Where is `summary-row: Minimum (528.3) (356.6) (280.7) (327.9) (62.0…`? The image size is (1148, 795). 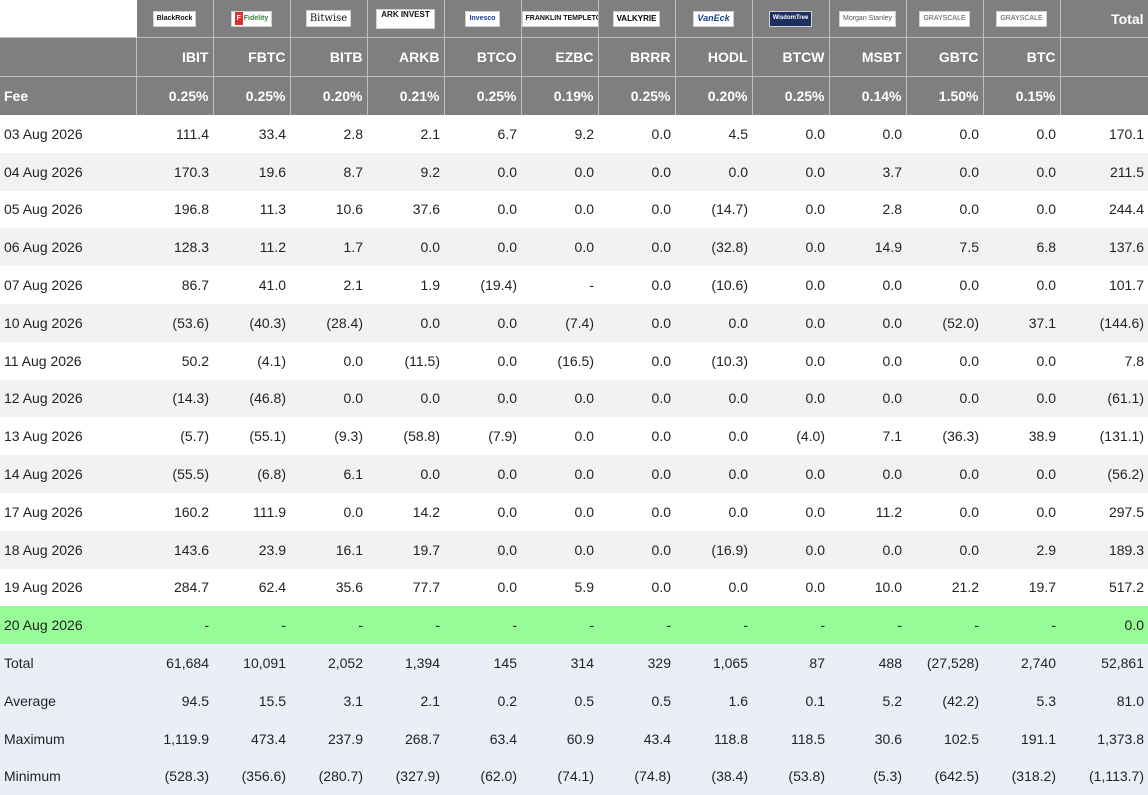
summary-row: Minimum (528.3) (356.6) (280.7) (327.9) (62.0… is located at coordinates (574, 776).